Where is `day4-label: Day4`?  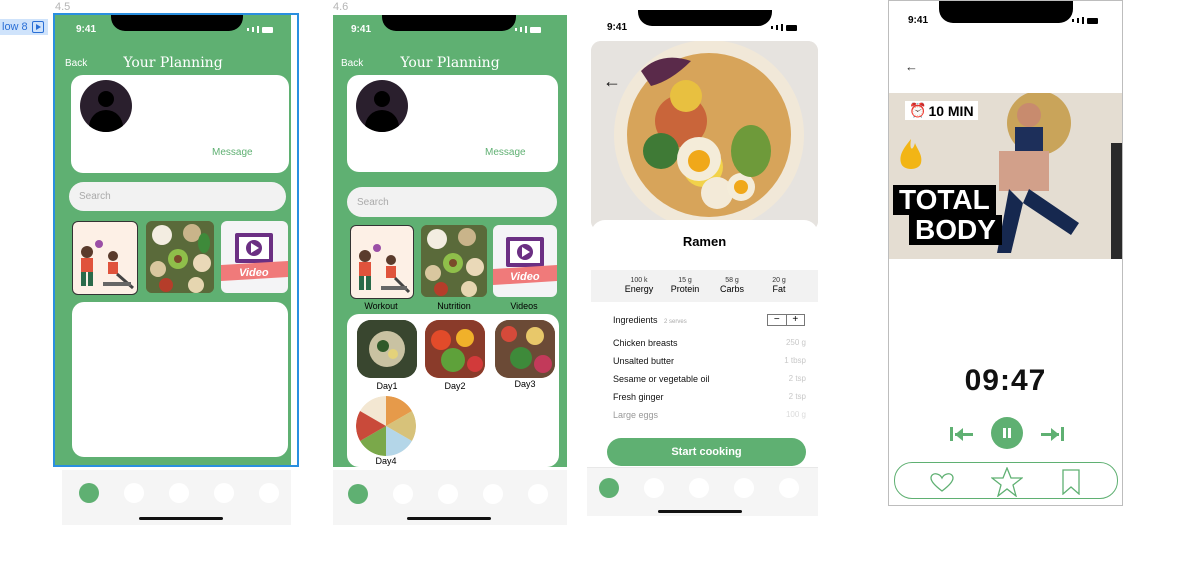
day4-label: Day4 is located at coordinates (386, 461).